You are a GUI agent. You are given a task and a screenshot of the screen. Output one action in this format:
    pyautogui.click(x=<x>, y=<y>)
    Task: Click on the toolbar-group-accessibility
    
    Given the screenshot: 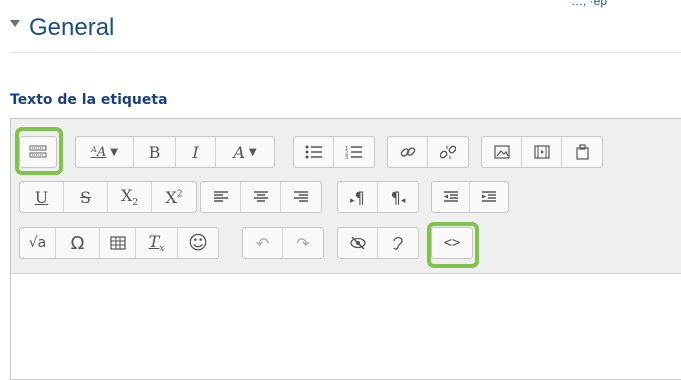 What is the action you would take?
    pyautogui.click(x=378, y=243)
    